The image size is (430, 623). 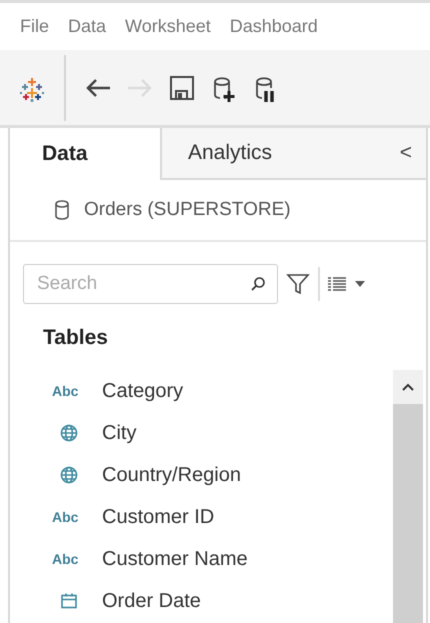 What do you see at coordinates (171, 475) in the screenshot?
I see `field-item: Country/Region` at bounding box center [171, 475].